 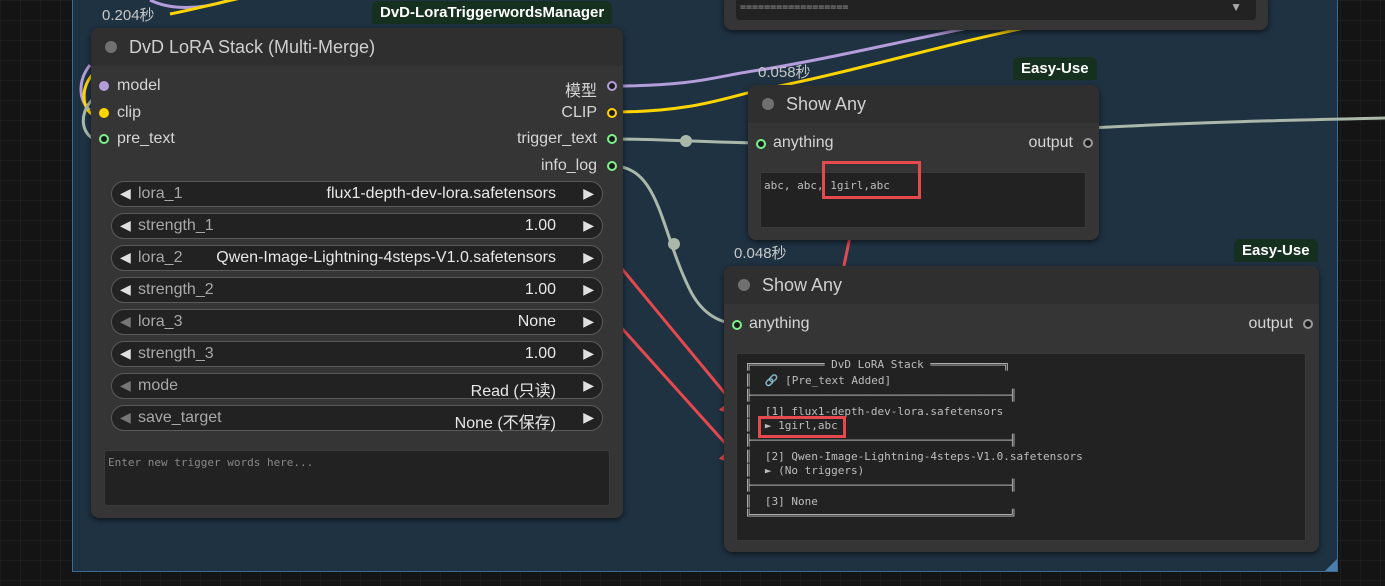 I want to click on model-input-dot, so click(x=104, y=86).